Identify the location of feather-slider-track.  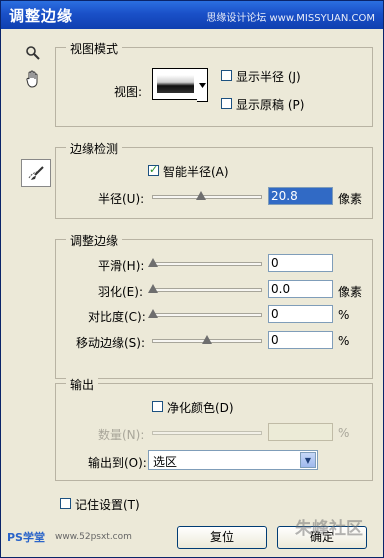
(207, 290).